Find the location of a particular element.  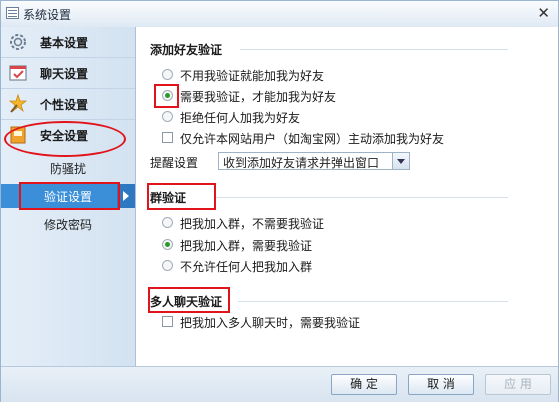

star-wand-icon is located at coordinates (18, 103).